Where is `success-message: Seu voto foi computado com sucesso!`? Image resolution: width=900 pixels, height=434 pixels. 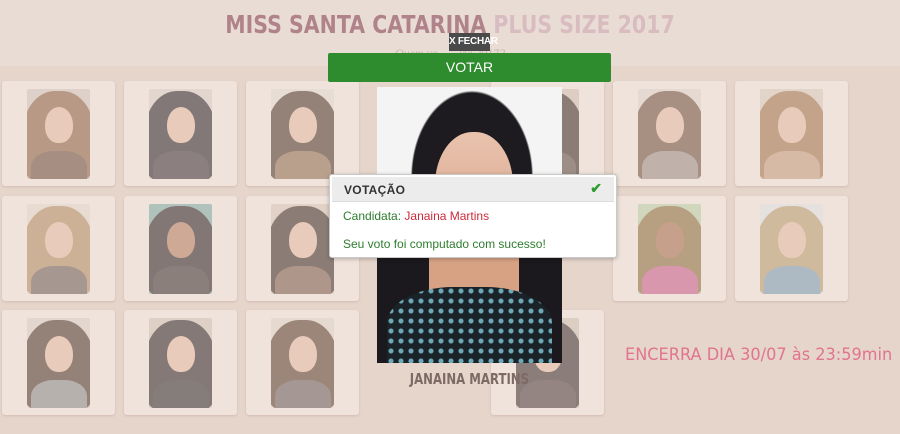 success-message: Seu voto foi computado com sucesso! is located at coordinates (444, 244).